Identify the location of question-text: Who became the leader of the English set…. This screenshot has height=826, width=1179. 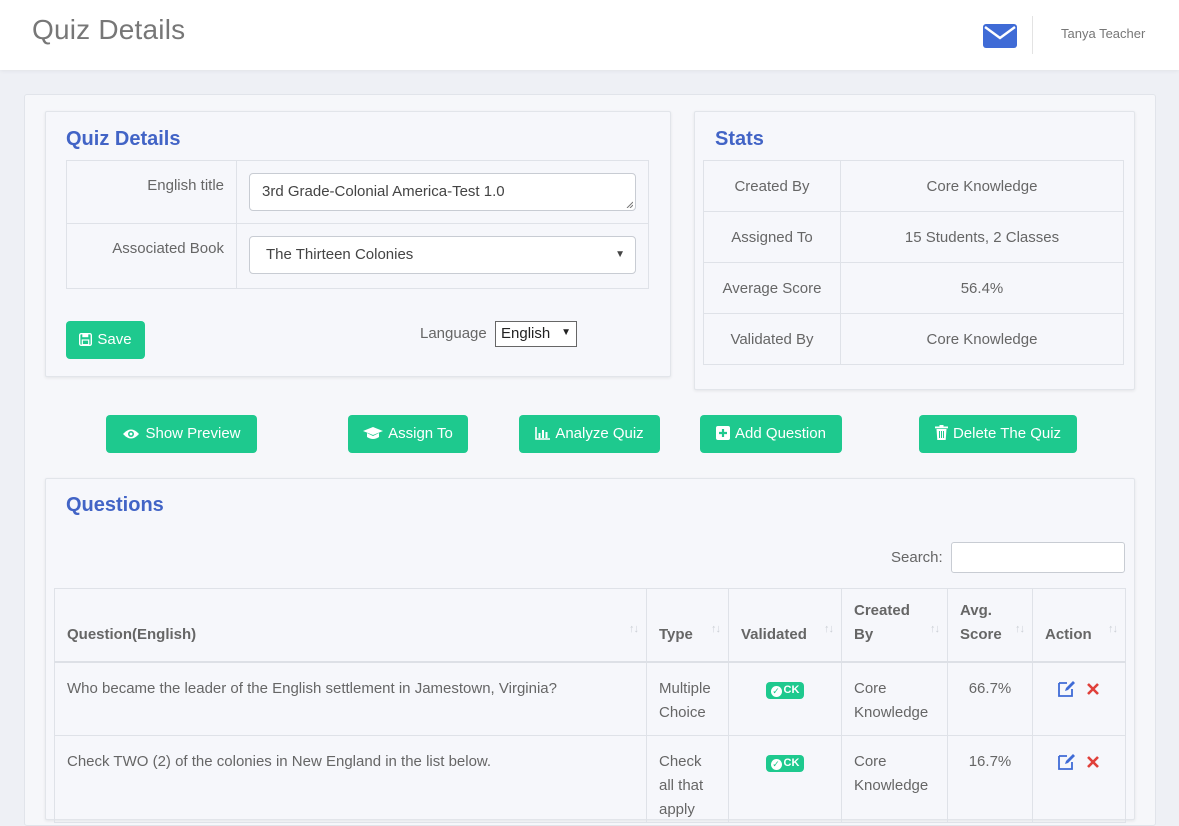
(350, 698).